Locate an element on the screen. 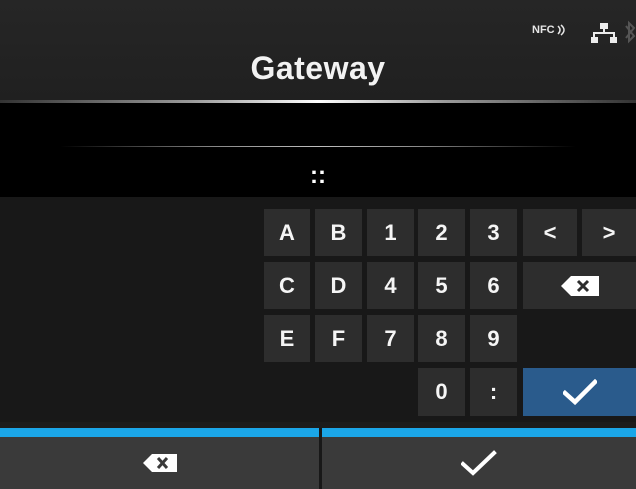 Image resolution: width=636 pixels, height=489 pixels. network-icon is located at coordinates (604, 33).